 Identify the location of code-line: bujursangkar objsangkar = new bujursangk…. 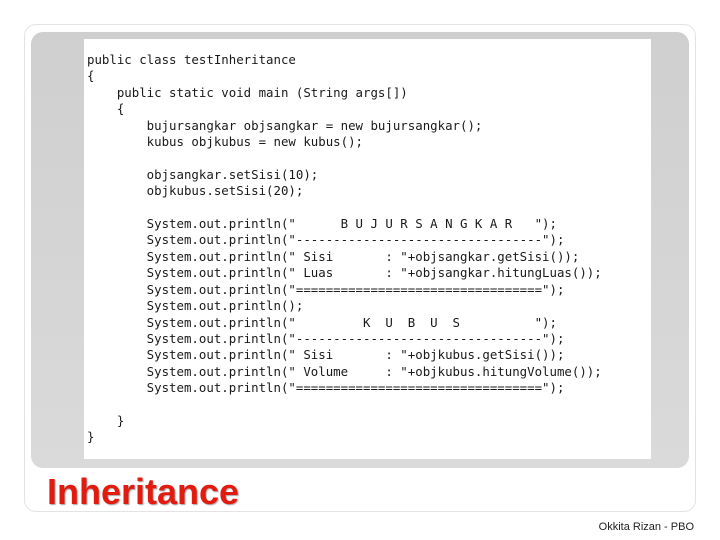
(285, 125).